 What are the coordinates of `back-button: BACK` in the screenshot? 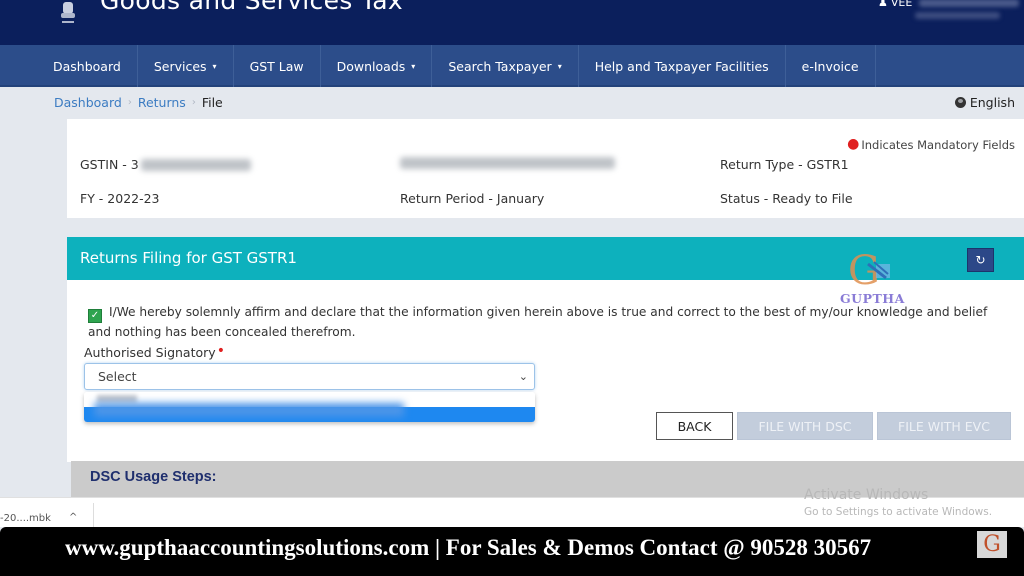 It's located at (694, 426).